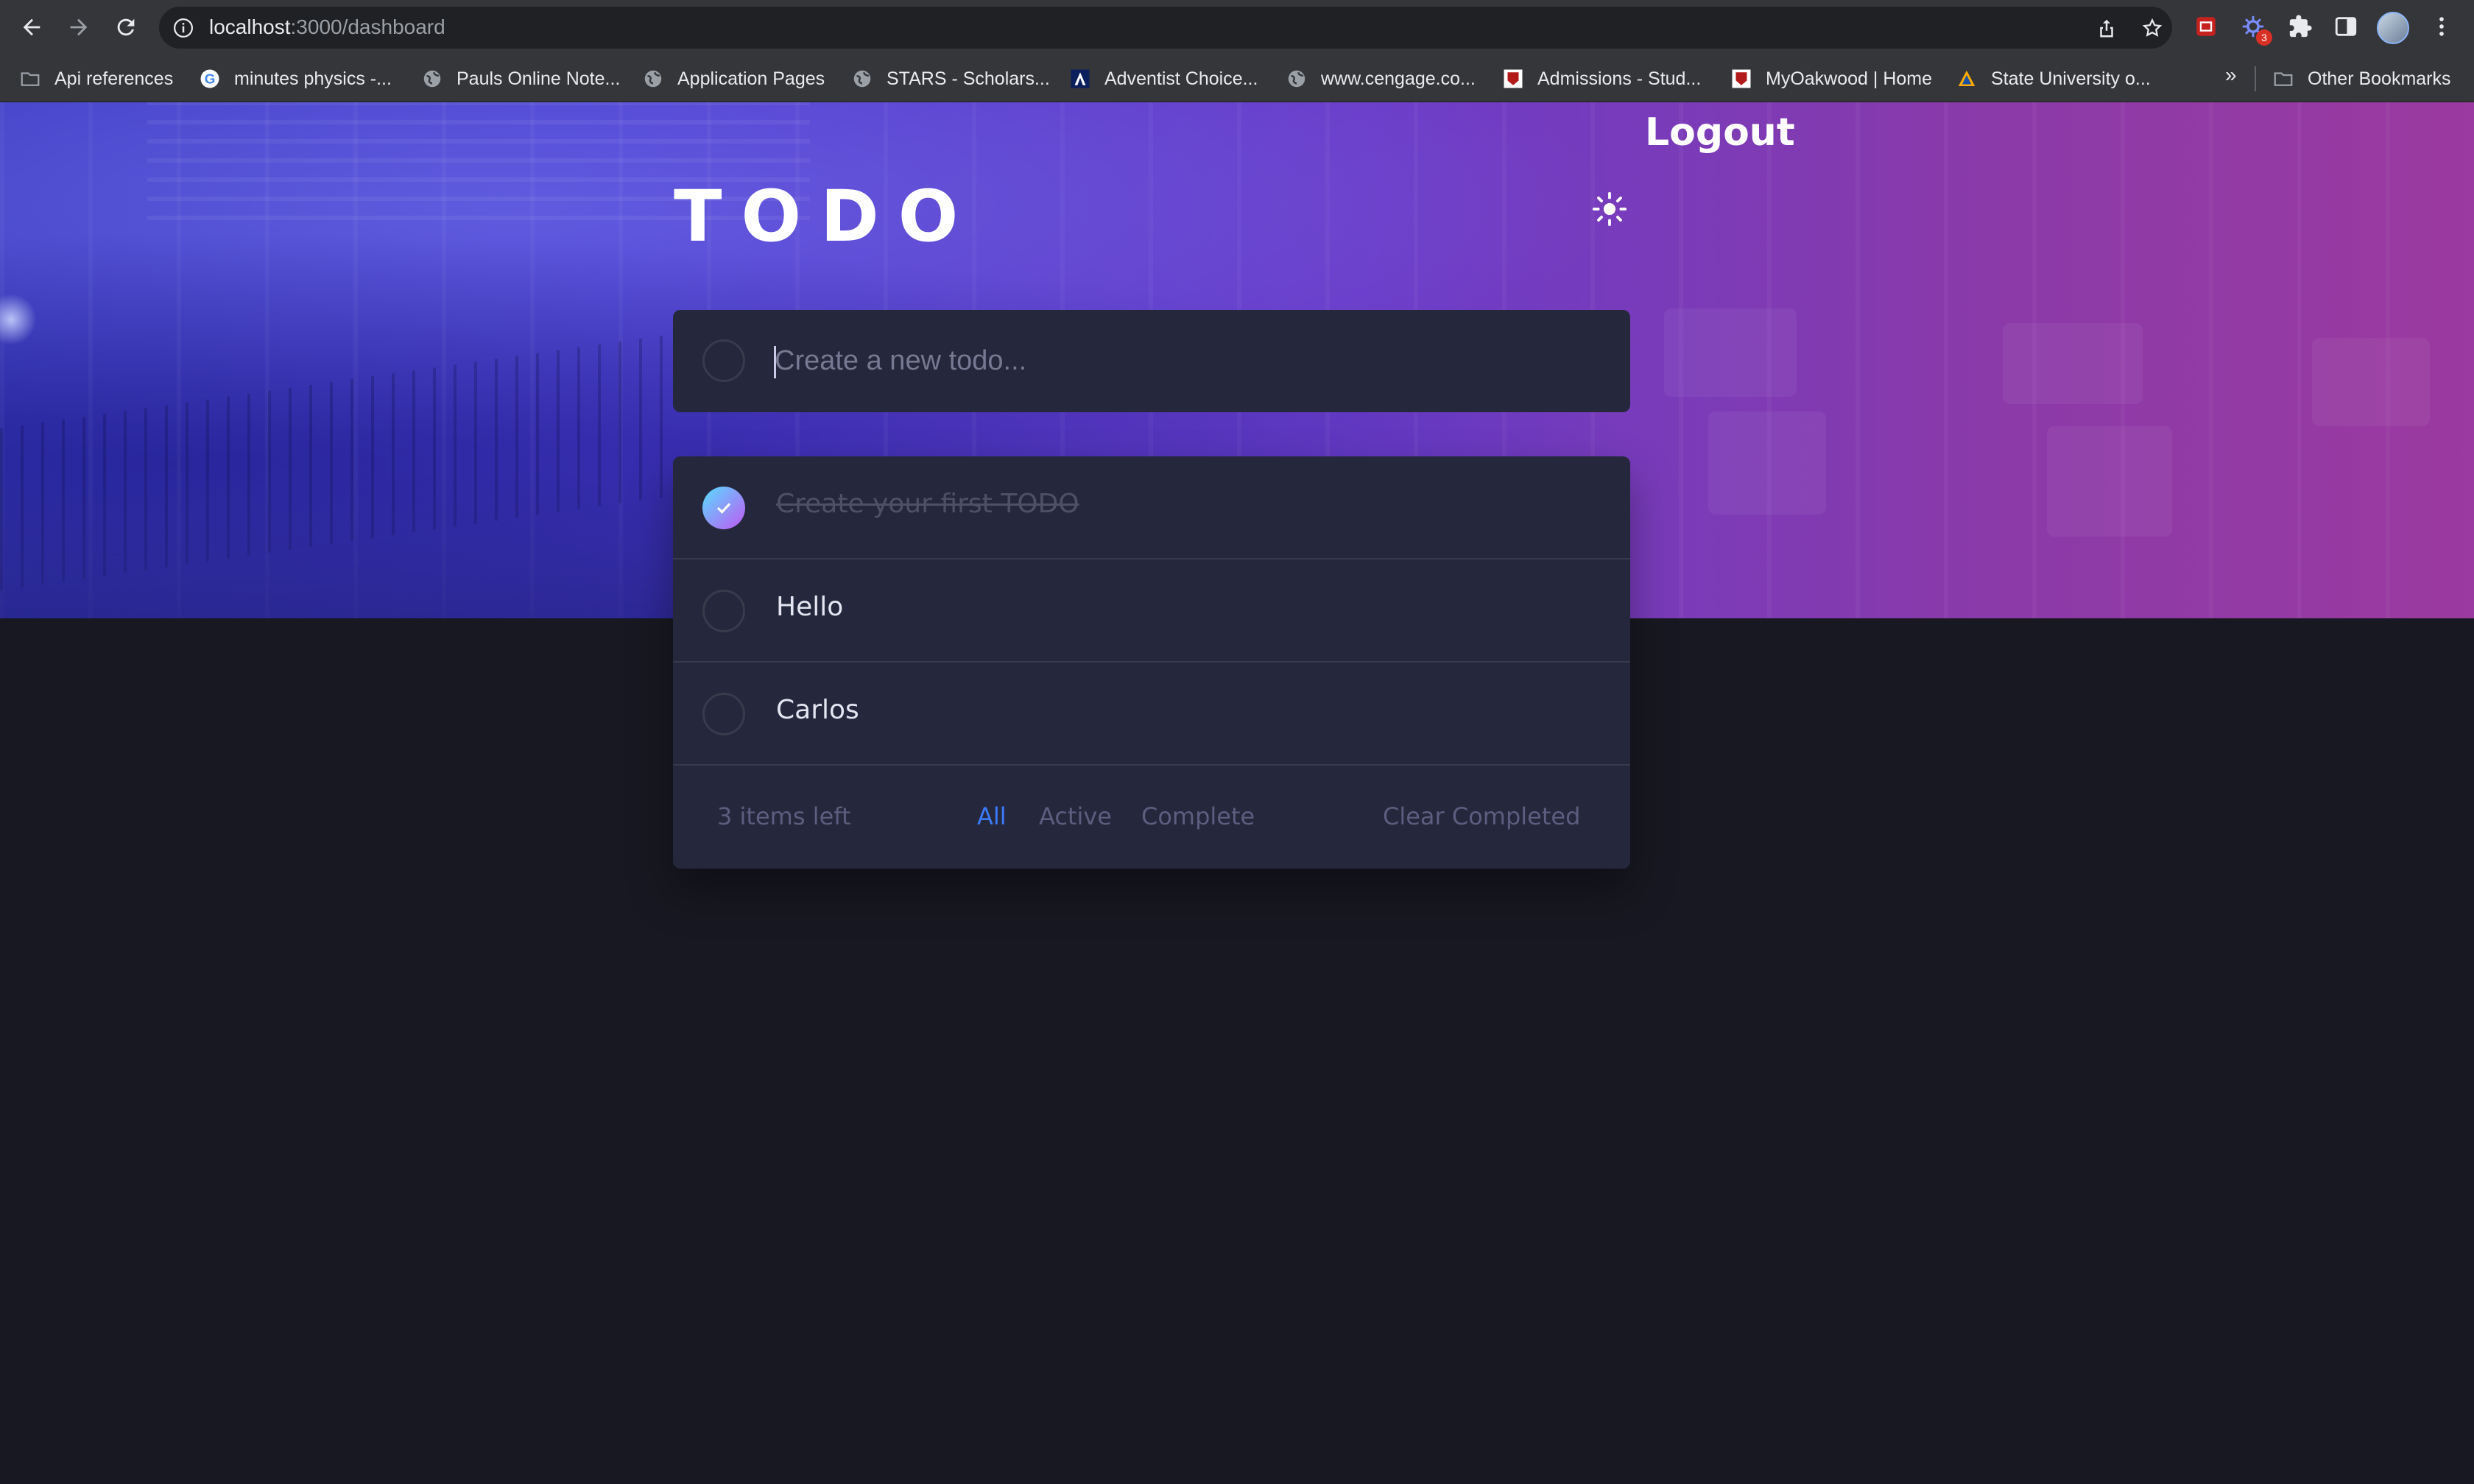 The image size is (2474, 1484). I want to click on reload-button, so click(126, 27).